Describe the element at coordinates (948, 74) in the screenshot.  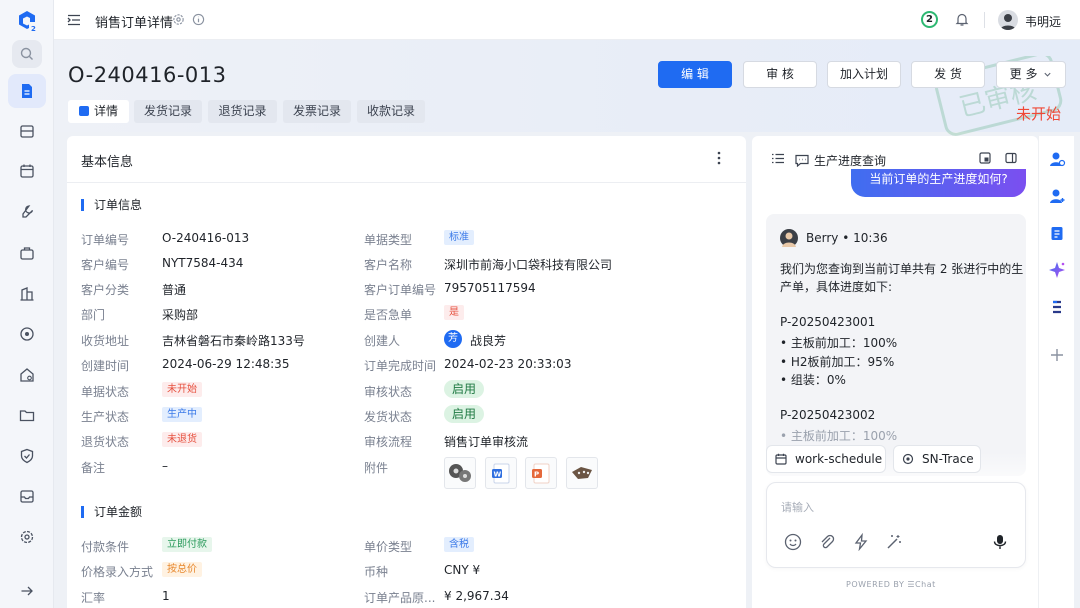
I see `ship-button: 发 货` at that location.